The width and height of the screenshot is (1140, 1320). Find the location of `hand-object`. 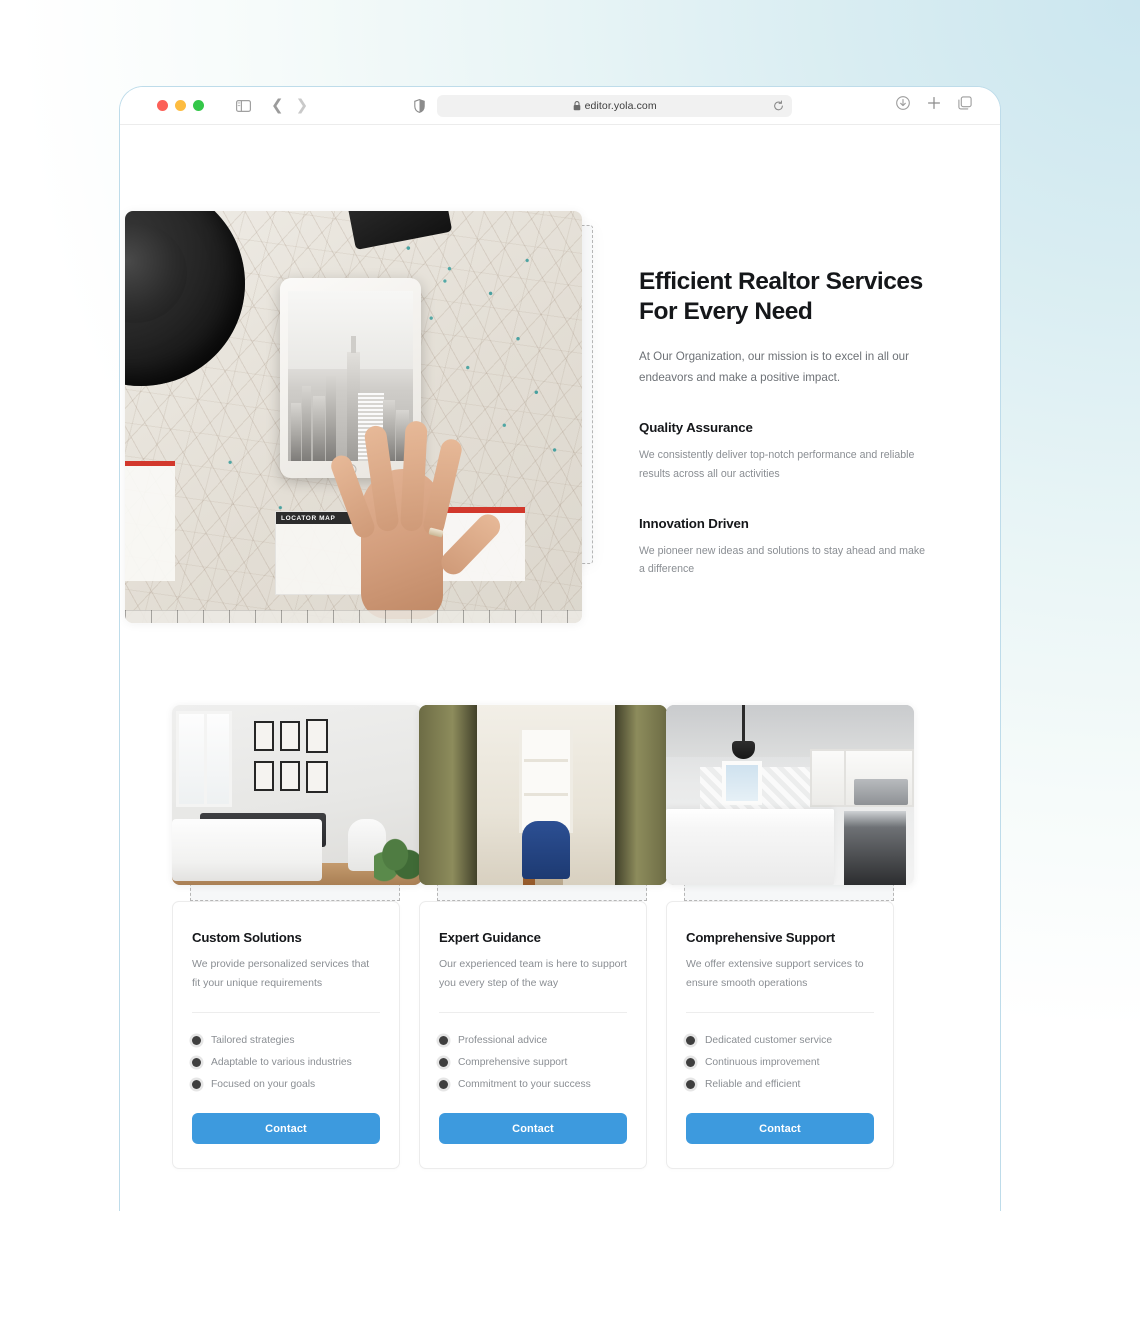

hand-object is located at coordinates (417, 517).